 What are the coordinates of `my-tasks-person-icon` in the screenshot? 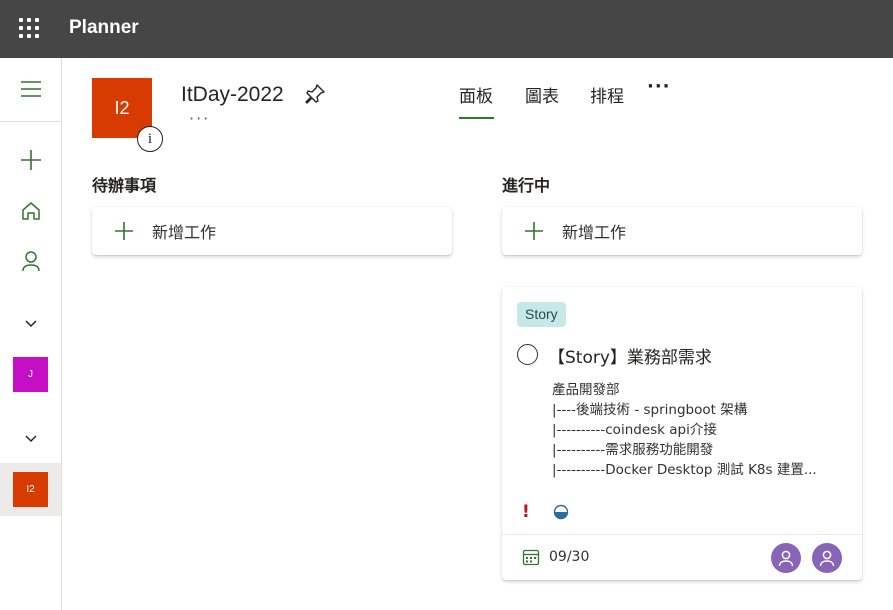 It's located at (30, 261).